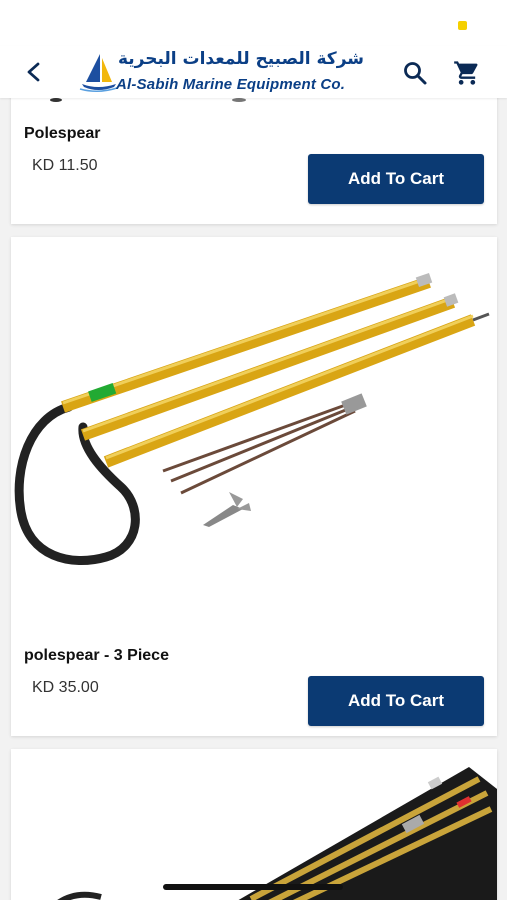  I want to click on cart-icon, so click(466, 73).